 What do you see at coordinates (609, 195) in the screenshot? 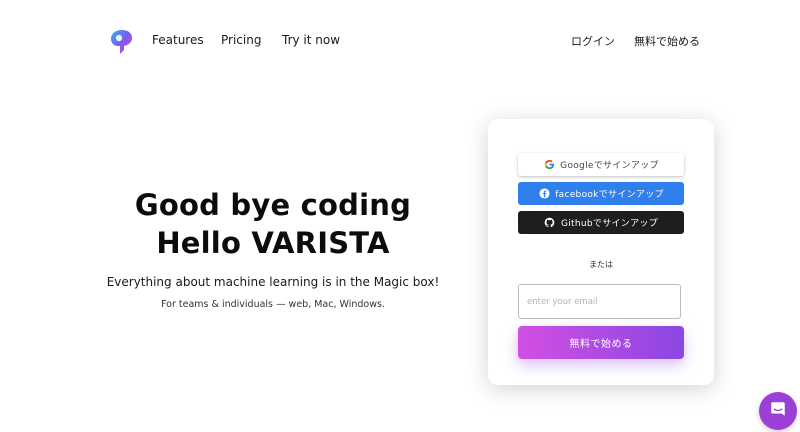
I see `facebook-signup-label: facebookでサインアップ` at bounding box center [609, 195].